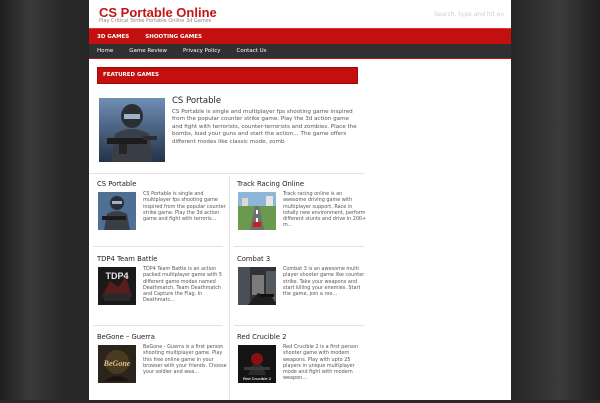  Describe the element at coordinates (270, 184) in the screenshot. I see `post-title: Track Racing Online` at that location.